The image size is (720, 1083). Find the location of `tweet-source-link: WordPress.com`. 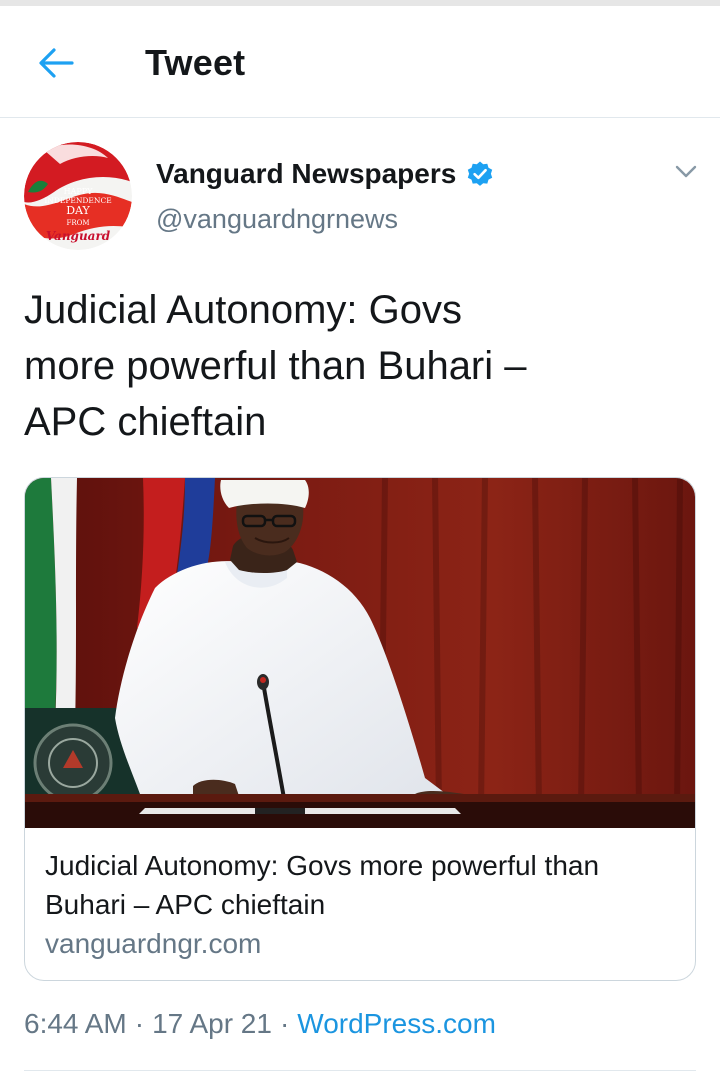

tweet-source-link: WordPress.com is located at coordinates (396, 1024).